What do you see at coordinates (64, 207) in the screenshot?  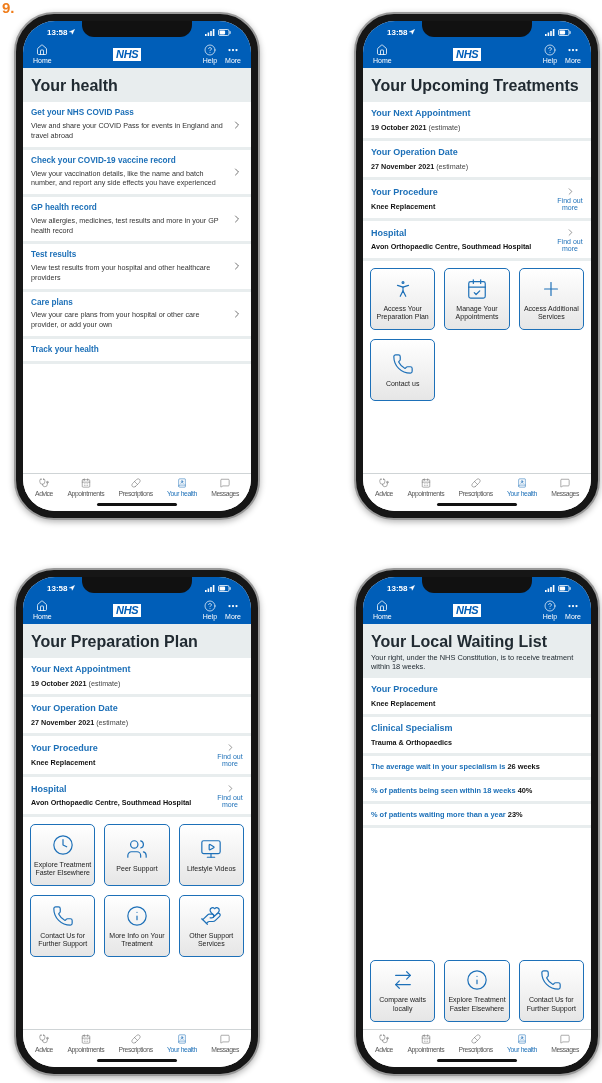 I see `item-heading: GP health record` at bounding box center [64, 207].